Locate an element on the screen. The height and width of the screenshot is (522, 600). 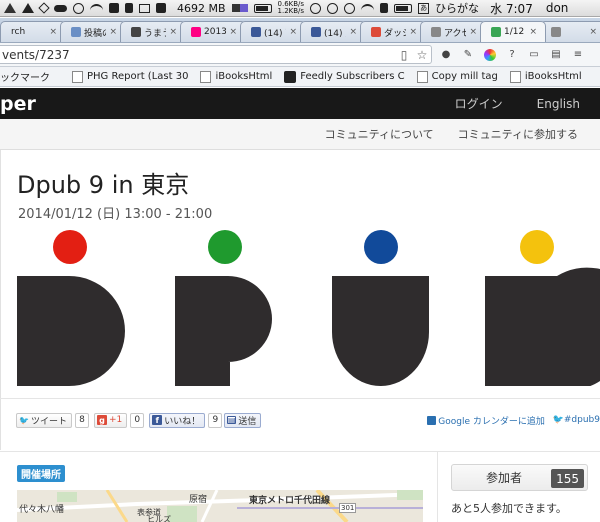
monitor-icon is located at coordinates (161, 8).